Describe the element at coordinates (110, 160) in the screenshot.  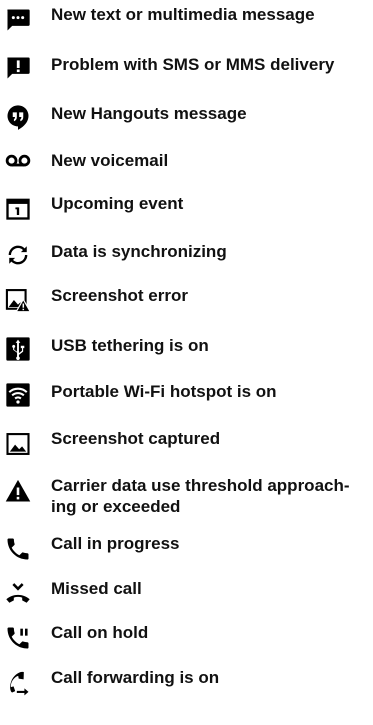
I see `legend-label: New voicemail` at that location.